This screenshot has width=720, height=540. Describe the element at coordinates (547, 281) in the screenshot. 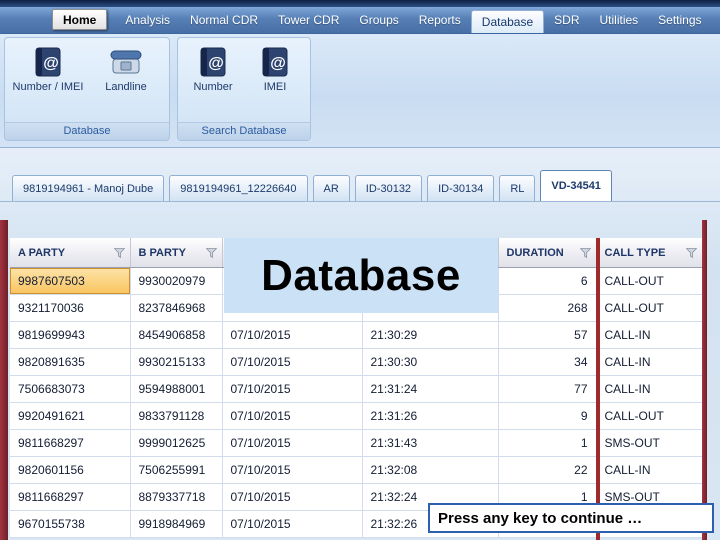

I see `cell-duration: 6` at that location.